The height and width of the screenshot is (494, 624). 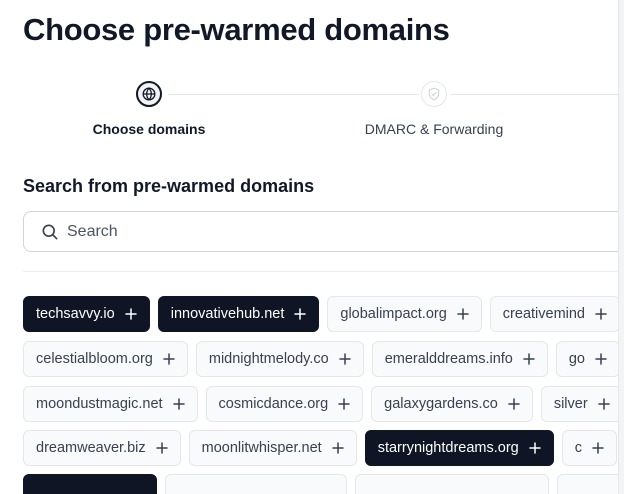 I want to click on domain-chip: techsavvy.io, so click(x=86, y=314).